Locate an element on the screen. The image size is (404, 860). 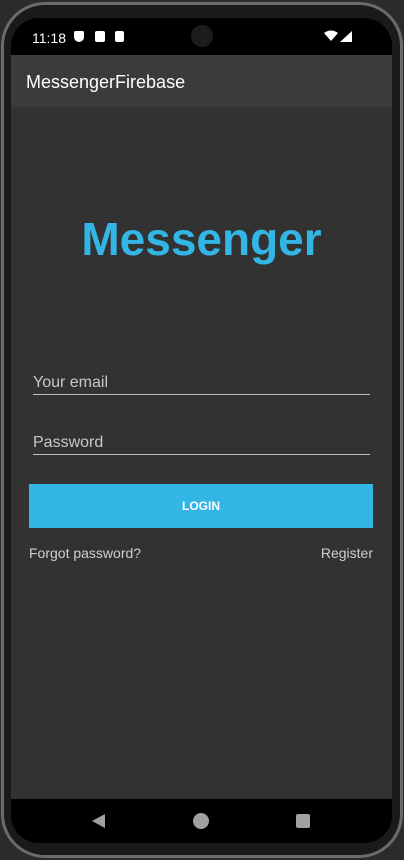
register-link: Register is located at coordinates (347, 553).